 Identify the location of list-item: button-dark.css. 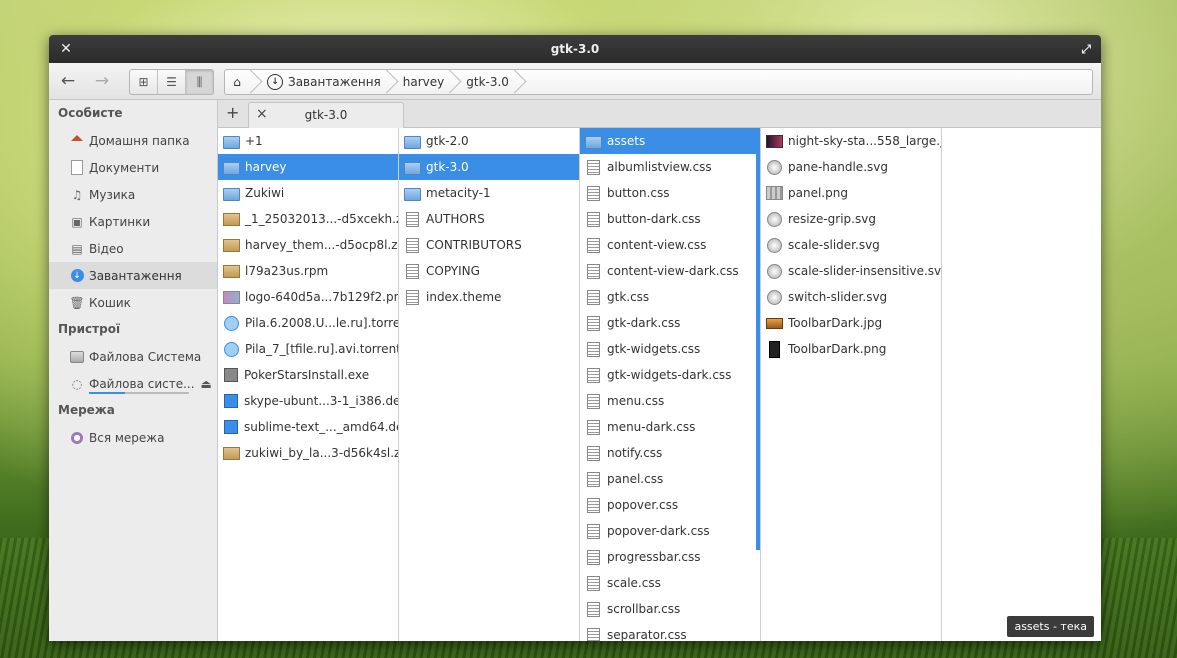
(670, 219).